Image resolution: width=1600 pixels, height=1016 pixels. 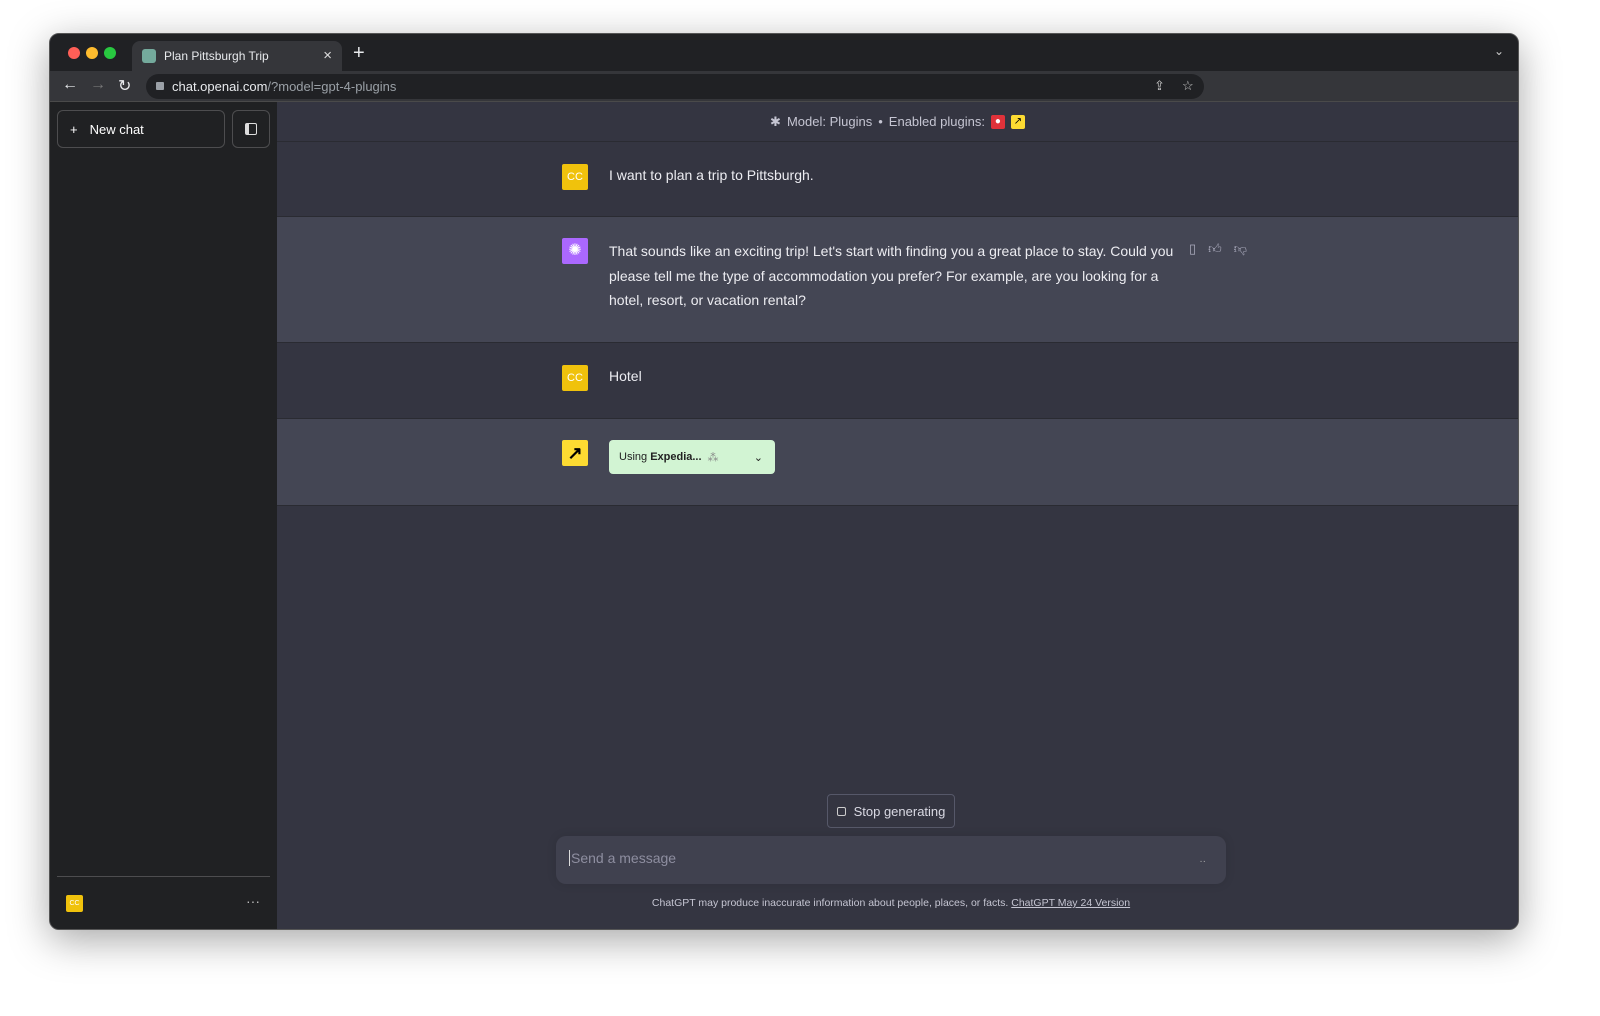 What do you see at coordinates (1017, 121) in the screenshot?
I see `expedia-plugin-icon: ↗` at bounding box center [1017, 121].